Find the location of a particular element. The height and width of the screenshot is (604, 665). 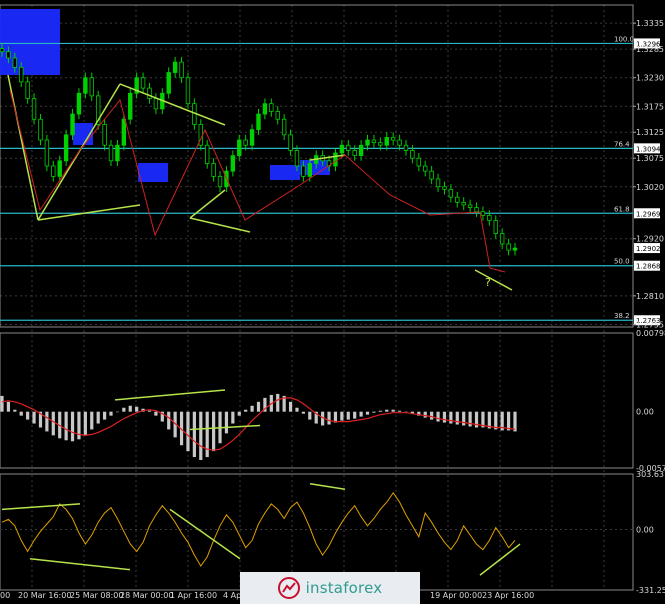

time-tick-label: 19 Apr 00:00 is located at coordinates (456, 595).